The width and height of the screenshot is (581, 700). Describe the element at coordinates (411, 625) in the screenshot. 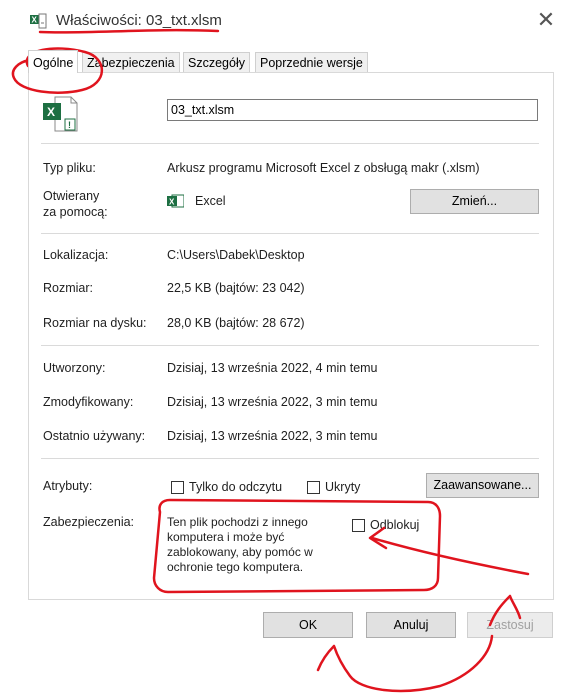

I see `cancel-button: Anuluj` at that location.